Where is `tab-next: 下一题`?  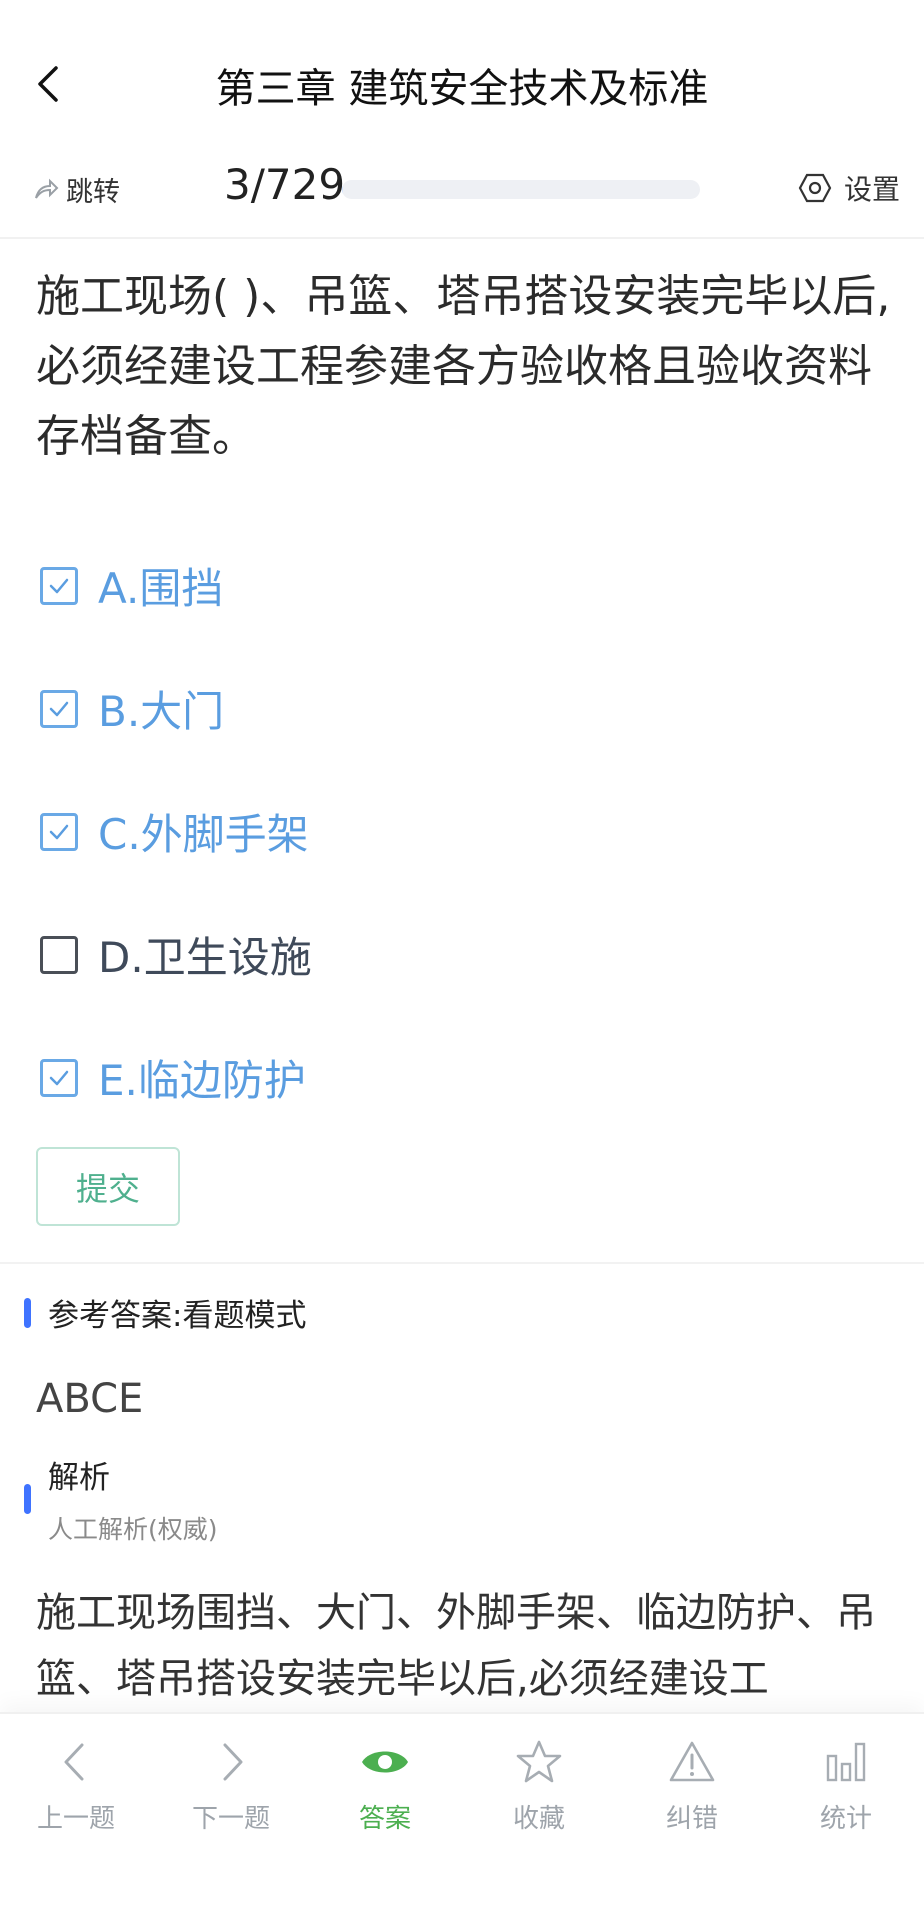
tab-next: 下一题 is located at coordinates (231, 1783).